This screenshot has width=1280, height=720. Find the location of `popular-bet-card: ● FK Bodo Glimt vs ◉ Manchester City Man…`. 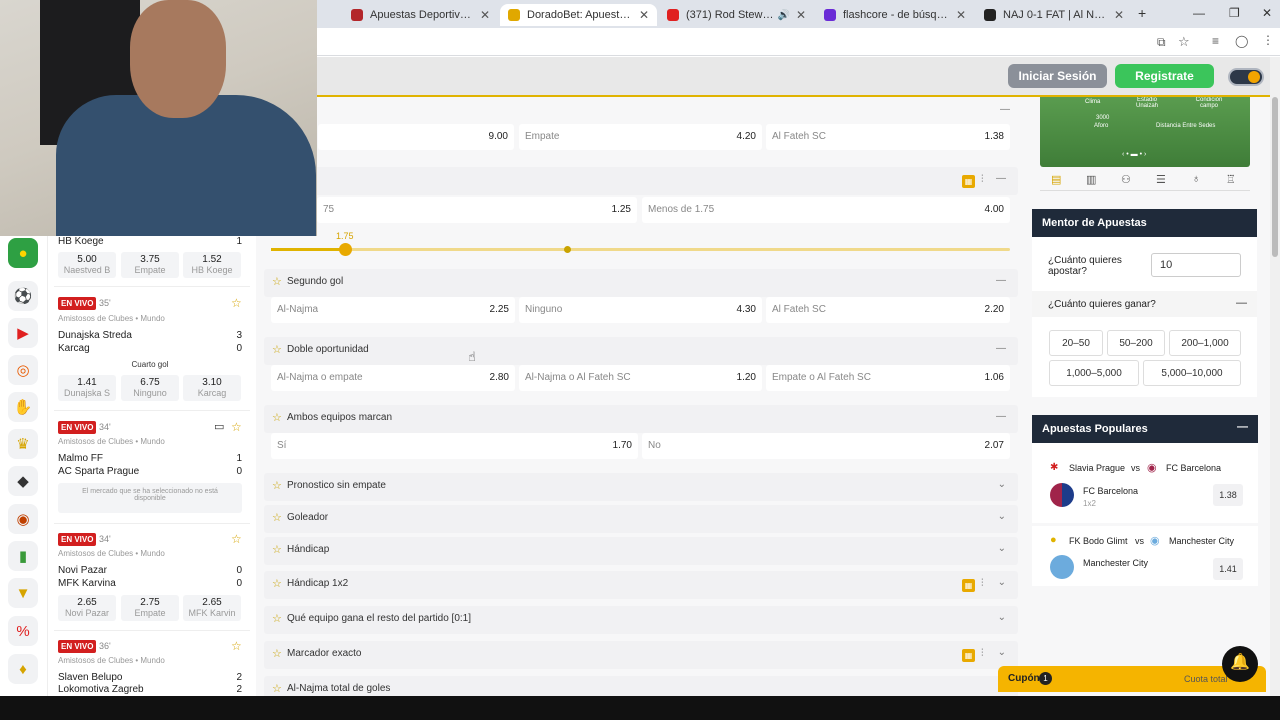

popular-bet-card: ● FK Bodo Glimt vs ◉ Manchester City Man… is located at coordinates (1145, 556).